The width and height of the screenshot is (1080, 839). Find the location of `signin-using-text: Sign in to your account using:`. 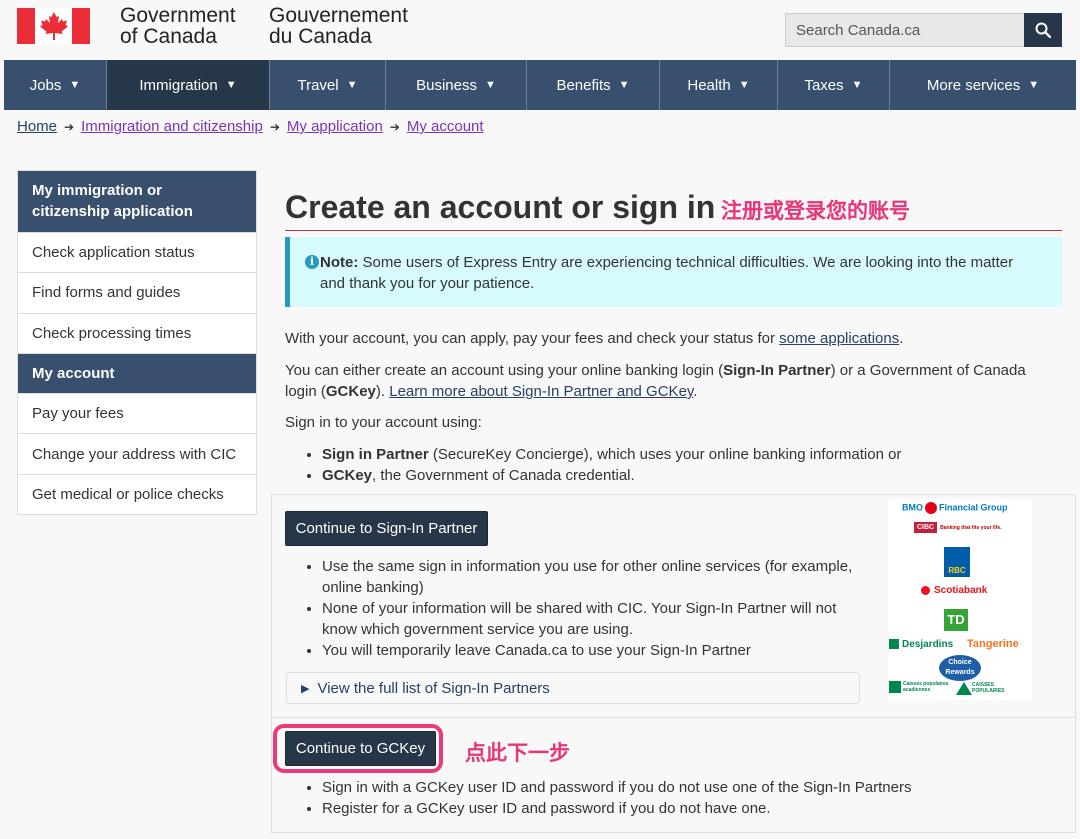

signin-using-text: Sign in to your account using: is located at coordinates (383, 422).